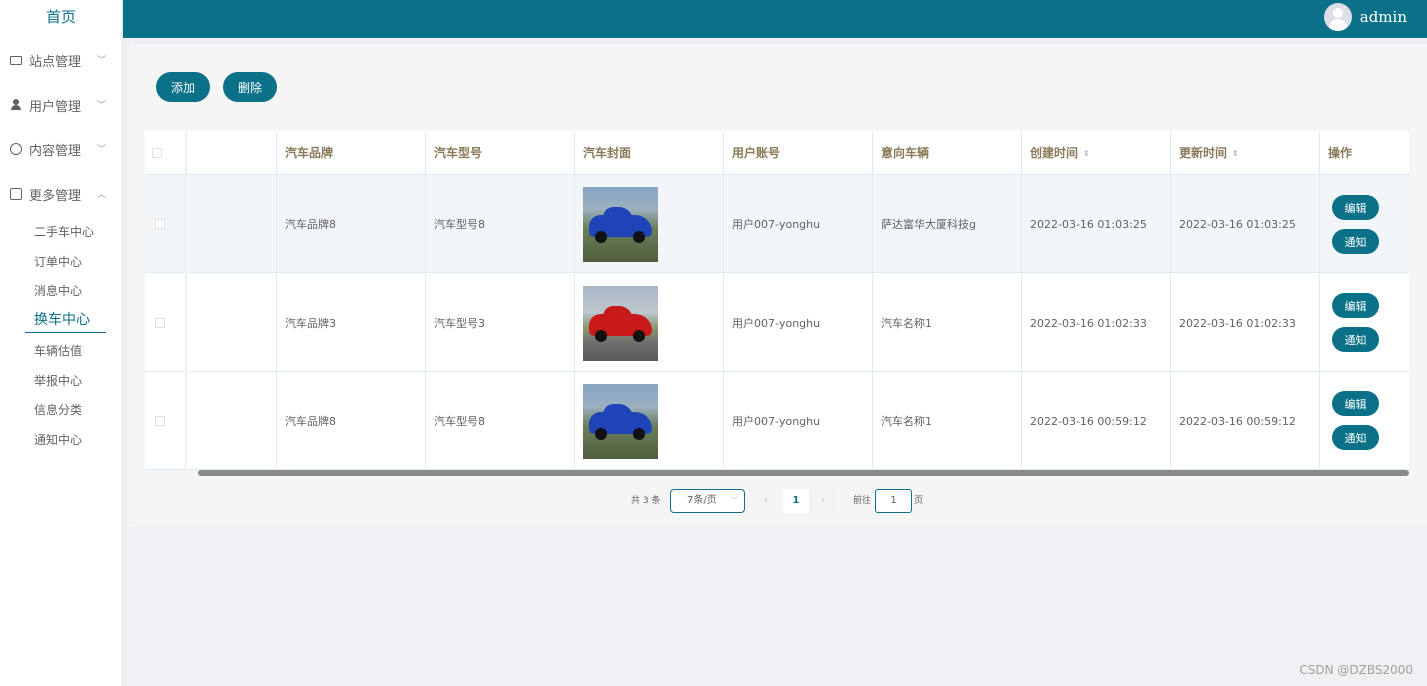 The height and width of the screenshot is (686, 1427). What do you see at coordinates (16, 105) in the screenshot?
I see `user-icon` at bounding box center [16, 105].